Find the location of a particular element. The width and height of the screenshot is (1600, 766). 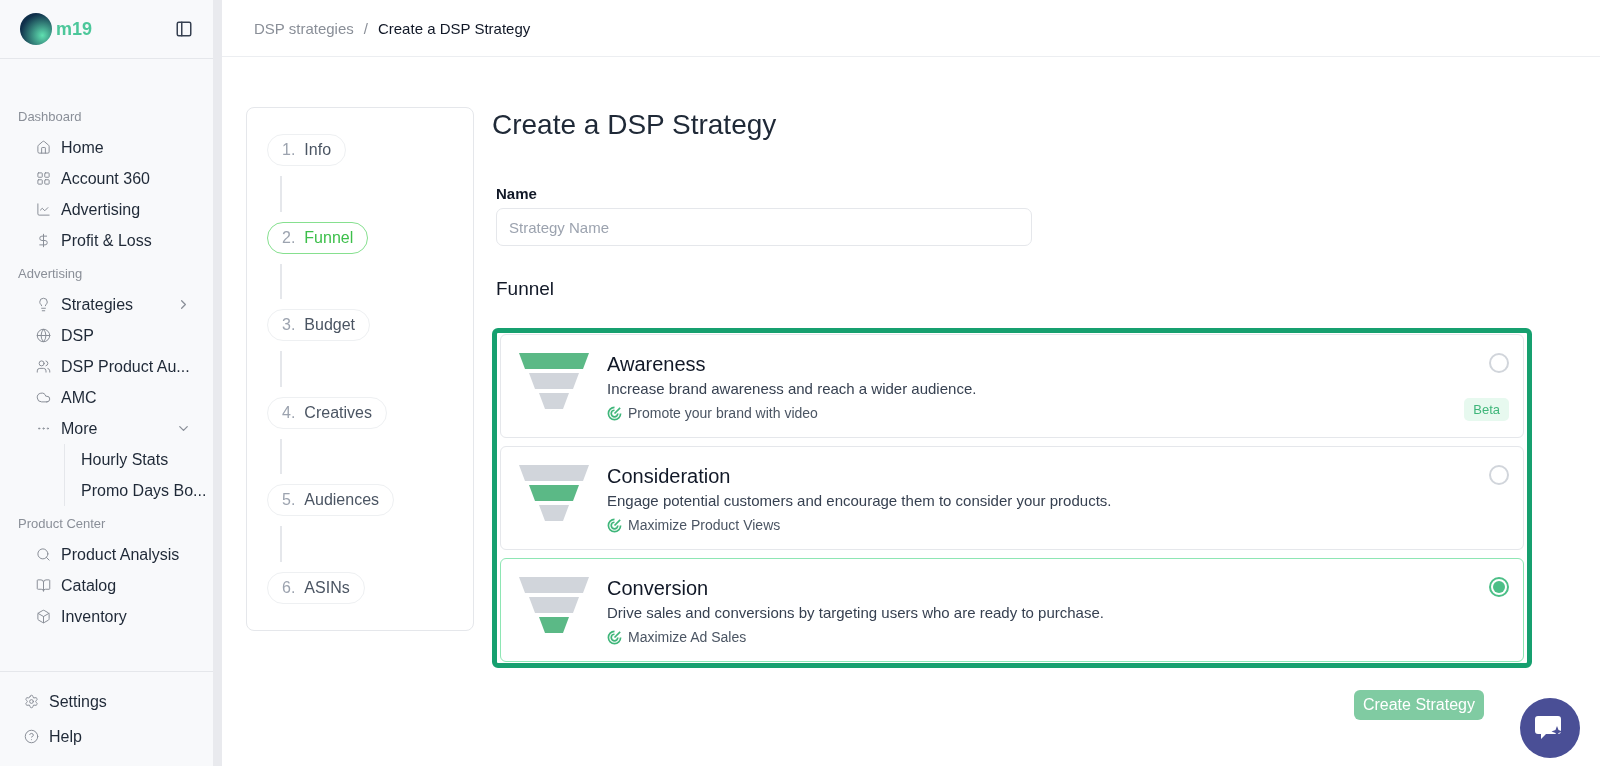

nav-item: Account 360 is located at coordinates (115, 178).